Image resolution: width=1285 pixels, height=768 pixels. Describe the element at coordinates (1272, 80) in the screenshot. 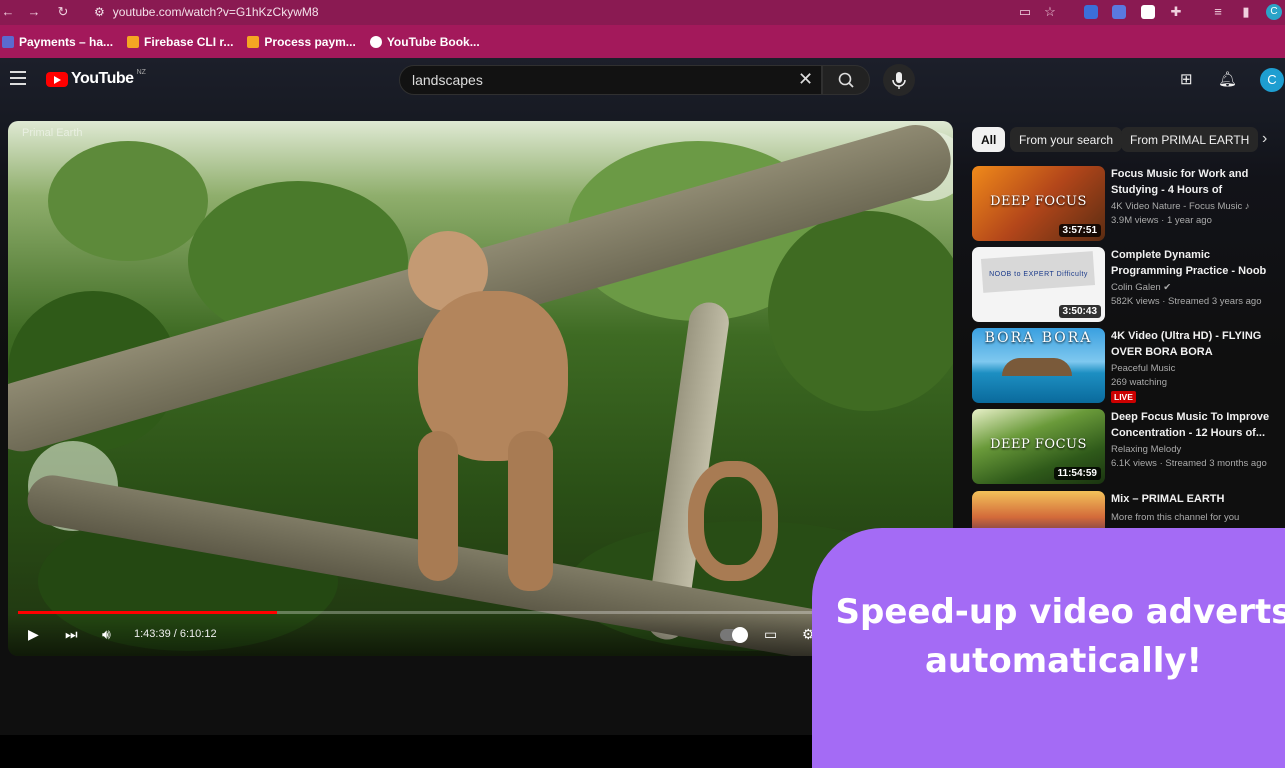

I see `account-avatar: C` at that location.